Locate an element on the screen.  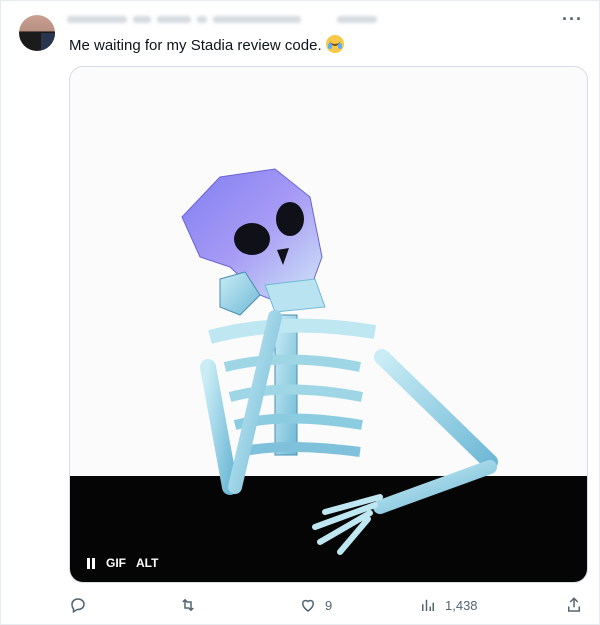
heart-icon is located at coordinates (308, 605).